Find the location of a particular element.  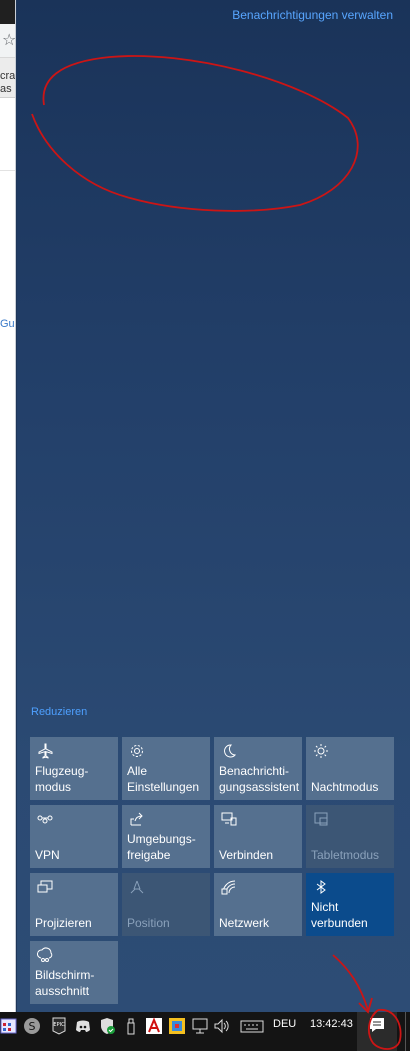

tile-airplane-mode: Flugzeug- modus is located at coordinates (74, 768).